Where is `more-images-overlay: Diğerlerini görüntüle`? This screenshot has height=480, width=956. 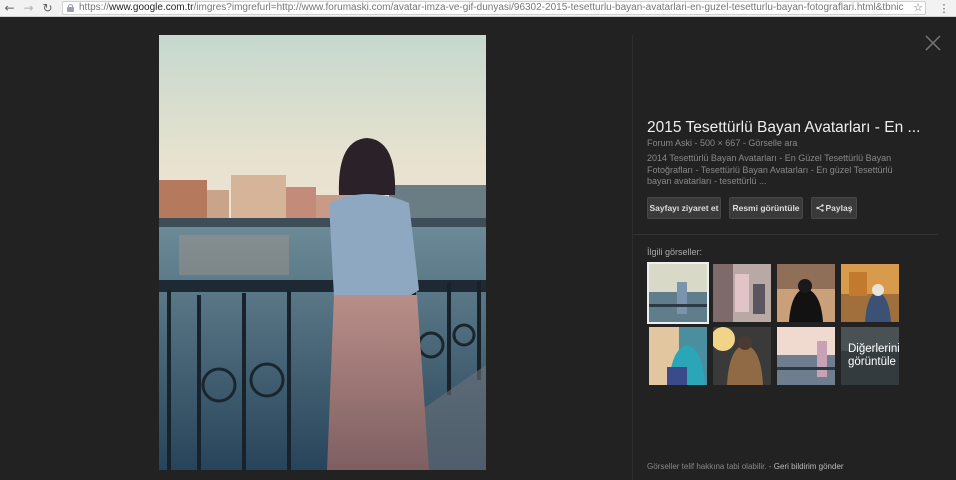
more-images-overlay: Diğerlerini görüntüle is located at coordinates (870, 356).